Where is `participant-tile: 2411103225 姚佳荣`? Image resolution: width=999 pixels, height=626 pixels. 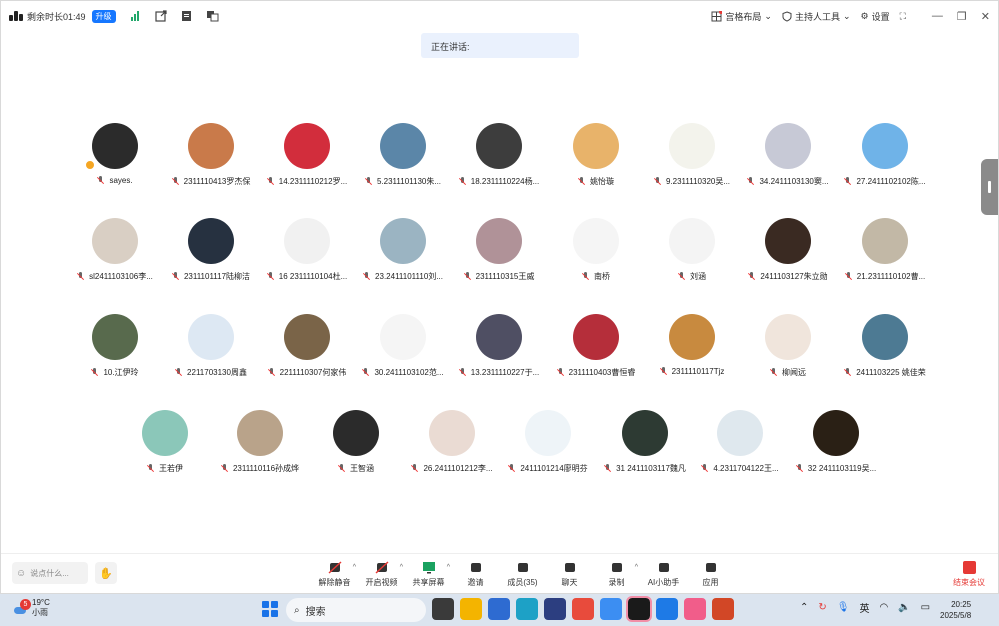
participant-tile: 2411103225 姚佳荣 is located at coordinates (885, 346).